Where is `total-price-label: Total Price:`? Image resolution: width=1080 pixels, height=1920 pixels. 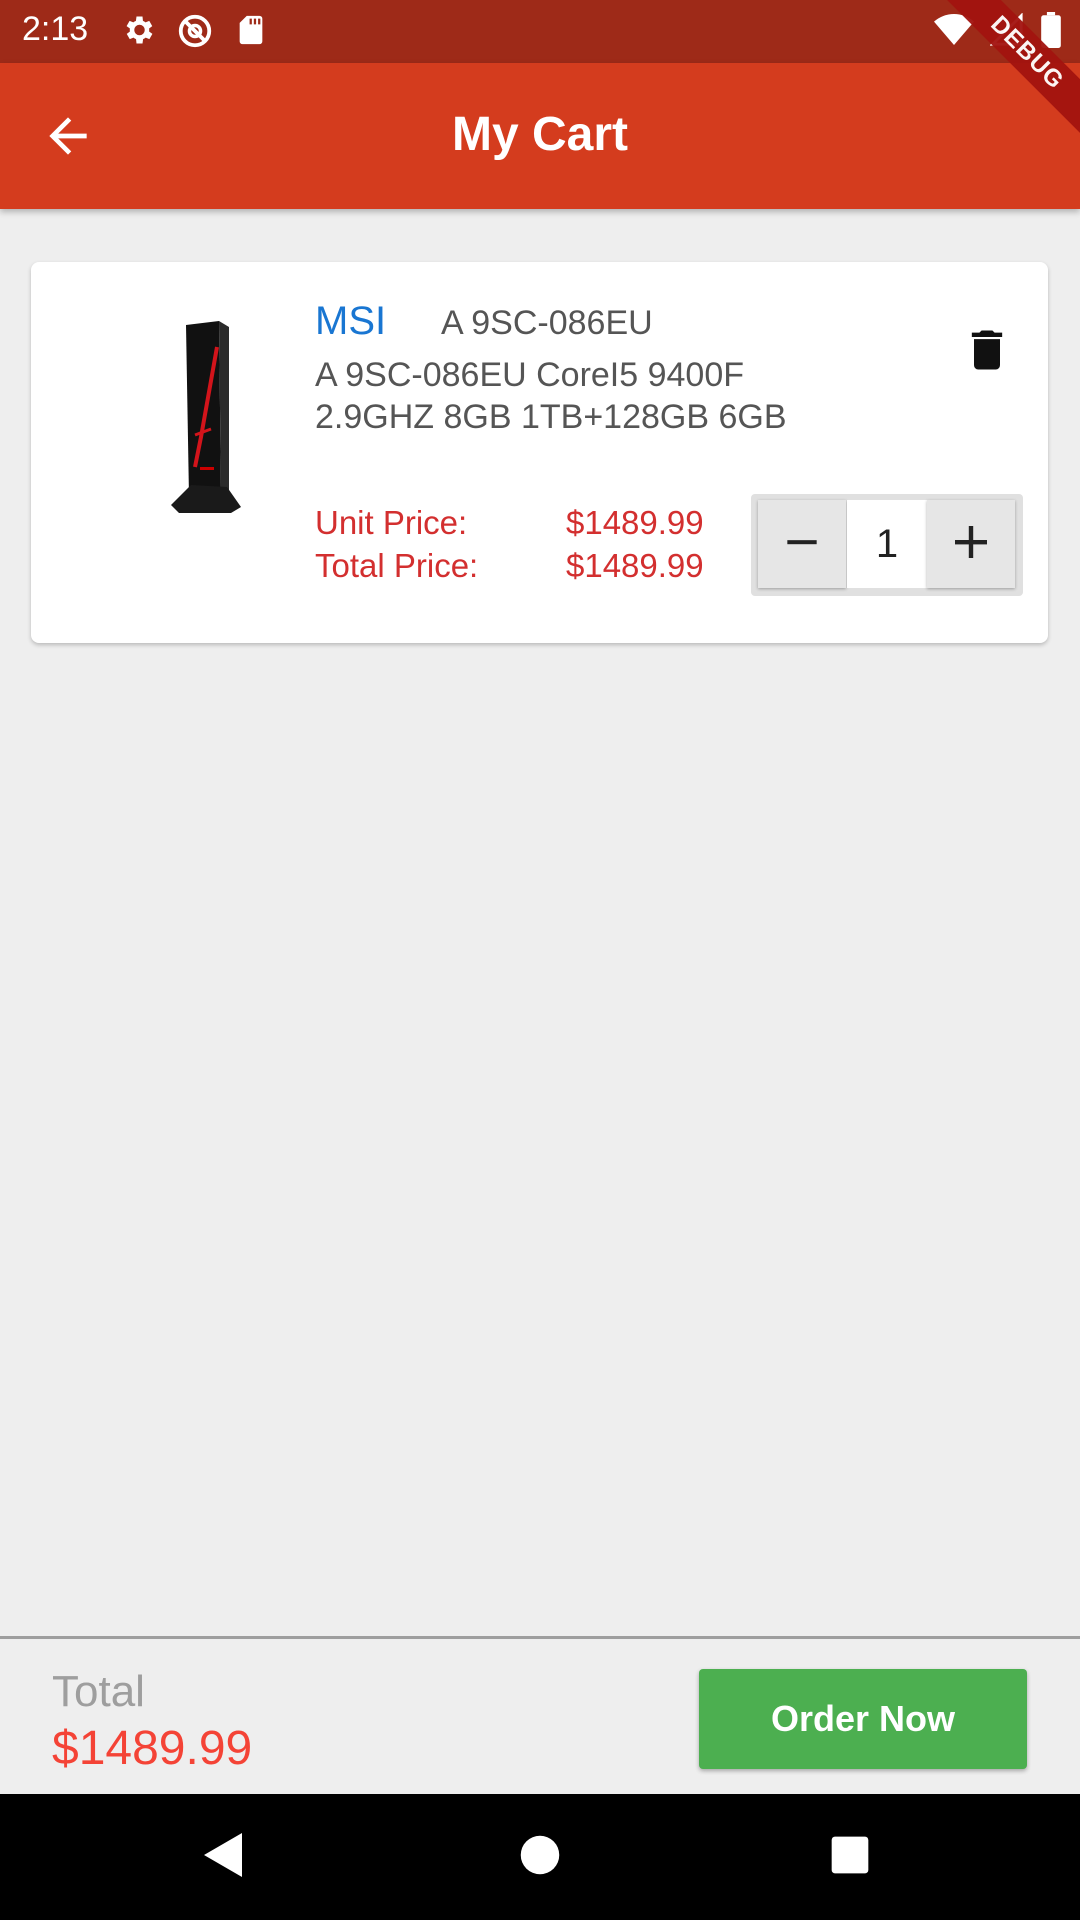
total-price-label: Total Price: is located at coordinates (397, 565).